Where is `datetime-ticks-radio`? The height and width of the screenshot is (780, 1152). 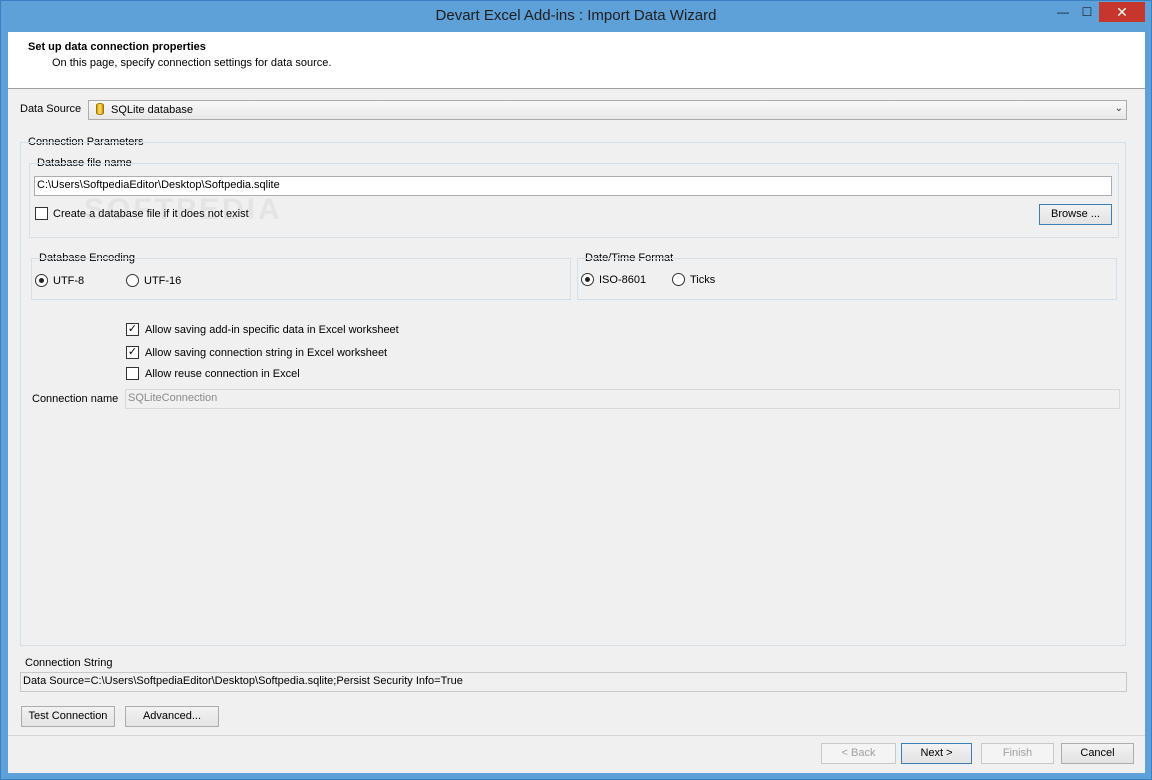 datetime-ticks-radio is located at coordinates (678, 279).